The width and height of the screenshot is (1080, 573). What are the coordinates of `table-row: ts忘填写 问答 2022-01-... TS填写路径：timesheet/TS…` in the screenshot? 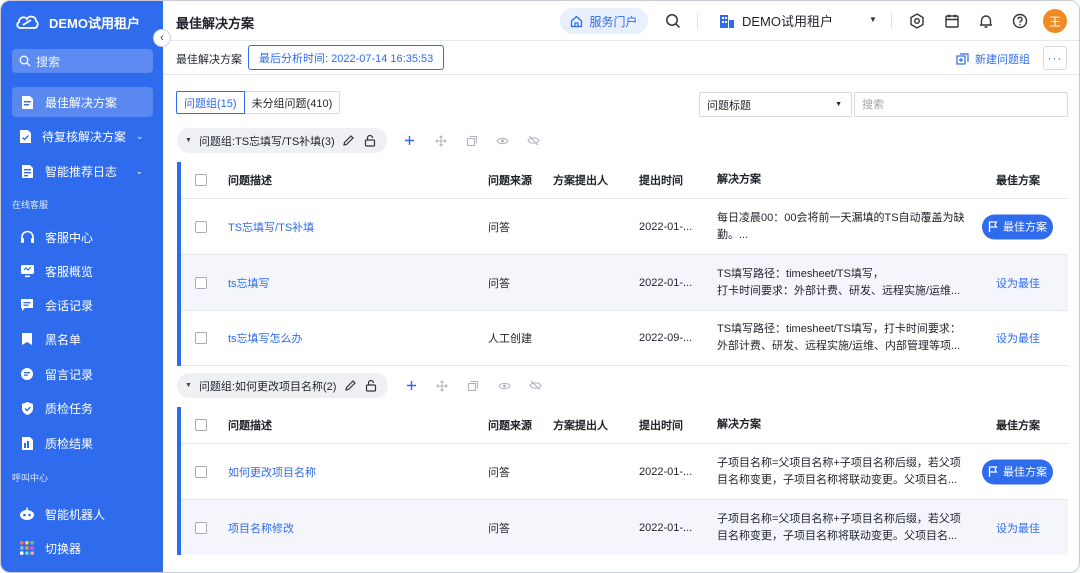 It's located at (624, 283).